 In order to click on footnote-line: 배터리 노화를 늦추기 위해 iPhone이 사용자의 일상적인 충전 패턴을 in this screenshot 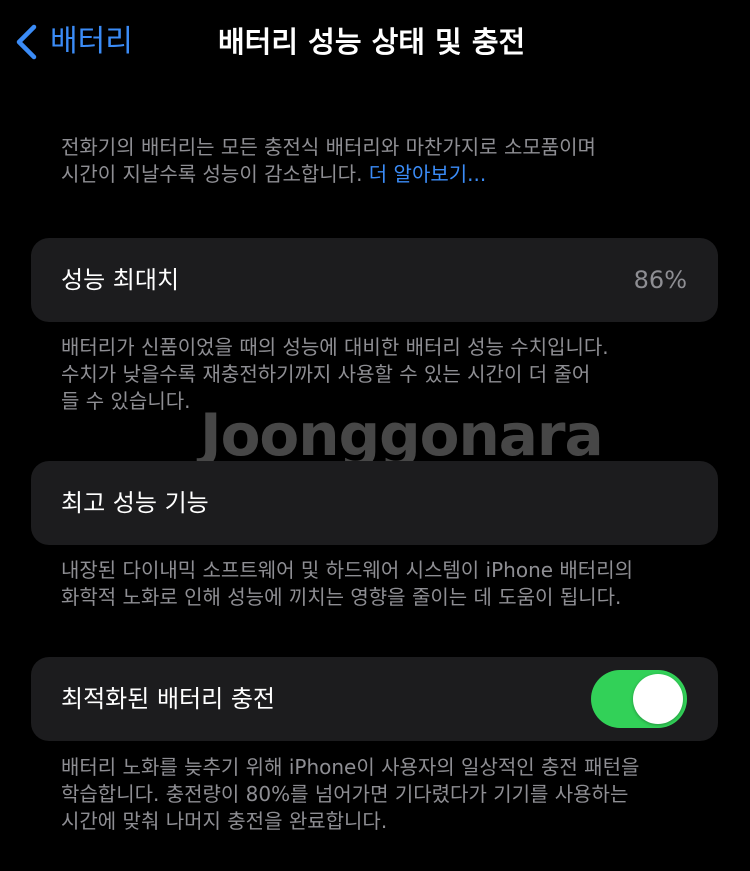, I will do `click(350, 767)`.